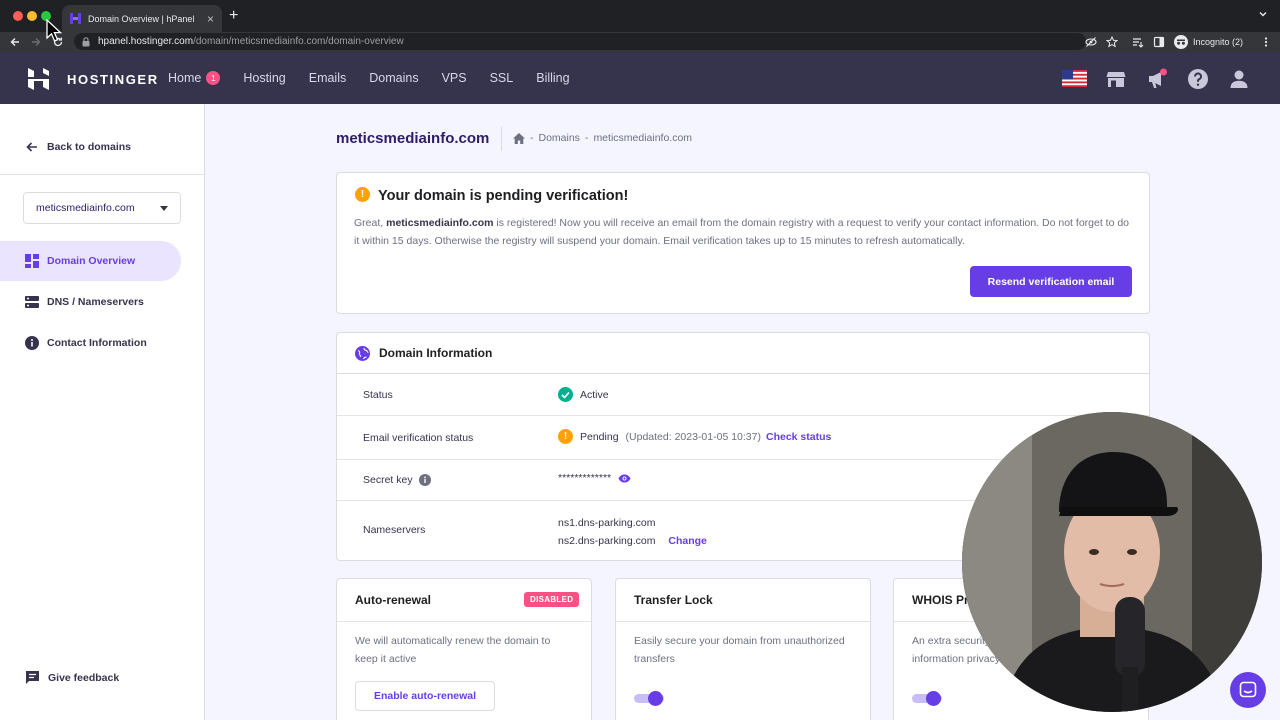 The width and height of the screenshot is (1280, 720). I want to click on side-panel-icon, so click(1159, 42).